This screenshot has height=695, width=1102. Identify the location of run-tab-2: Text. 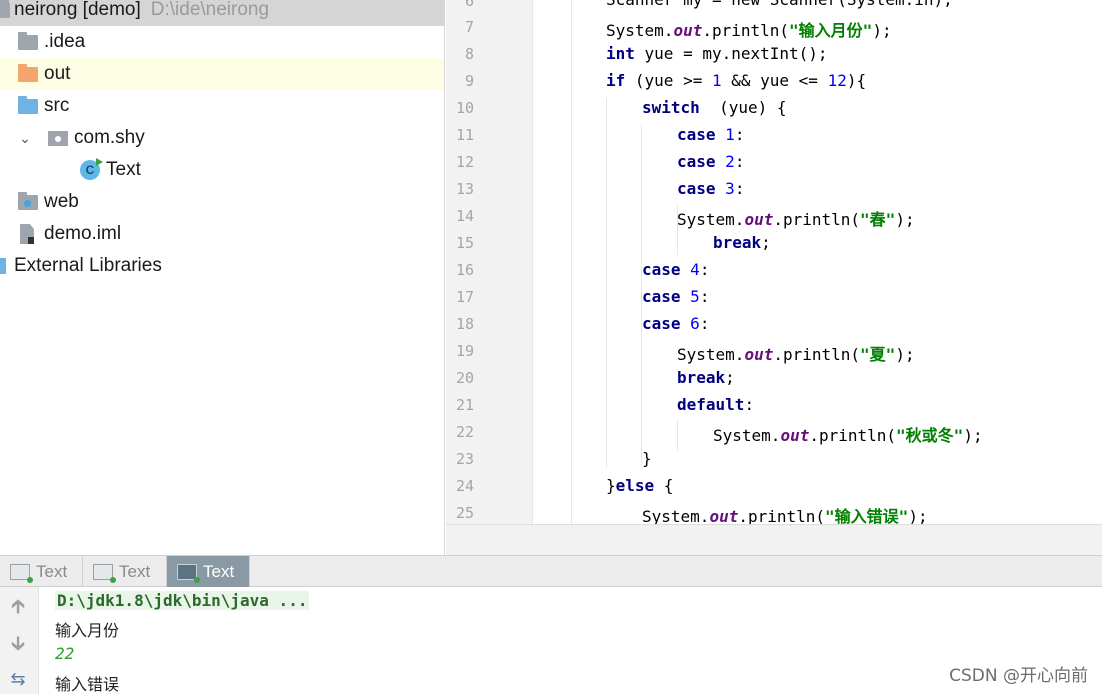
(125, 571).